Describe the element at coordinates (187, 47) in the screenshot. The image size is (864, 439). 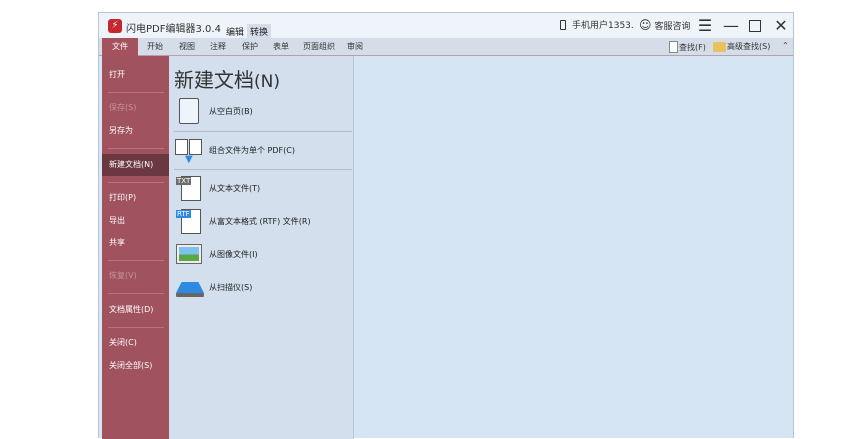
I see `tab-view: 视图` at that location.